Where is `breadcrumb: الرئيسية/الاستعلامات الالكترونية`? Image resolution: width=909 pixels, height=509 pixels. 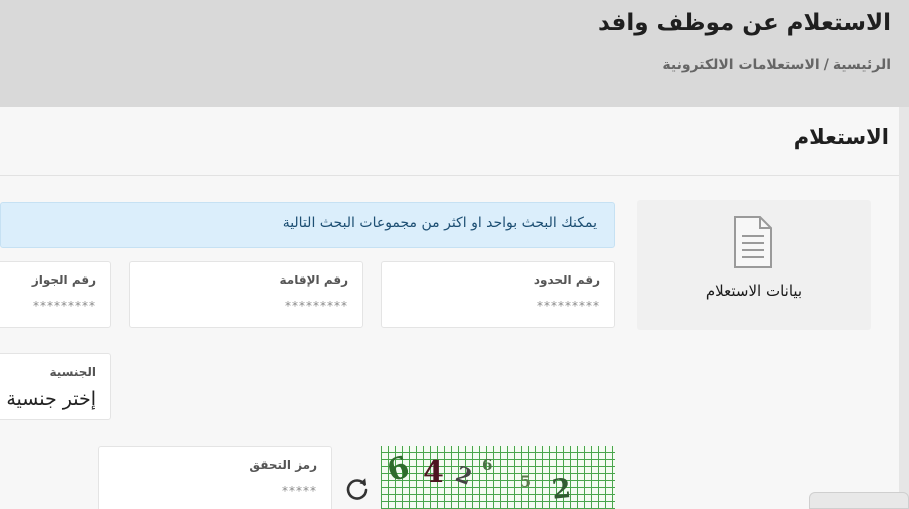
breadcrumb: الرئيسية/الاستعلامات الالكترونية is located at coordinates (776, 65).